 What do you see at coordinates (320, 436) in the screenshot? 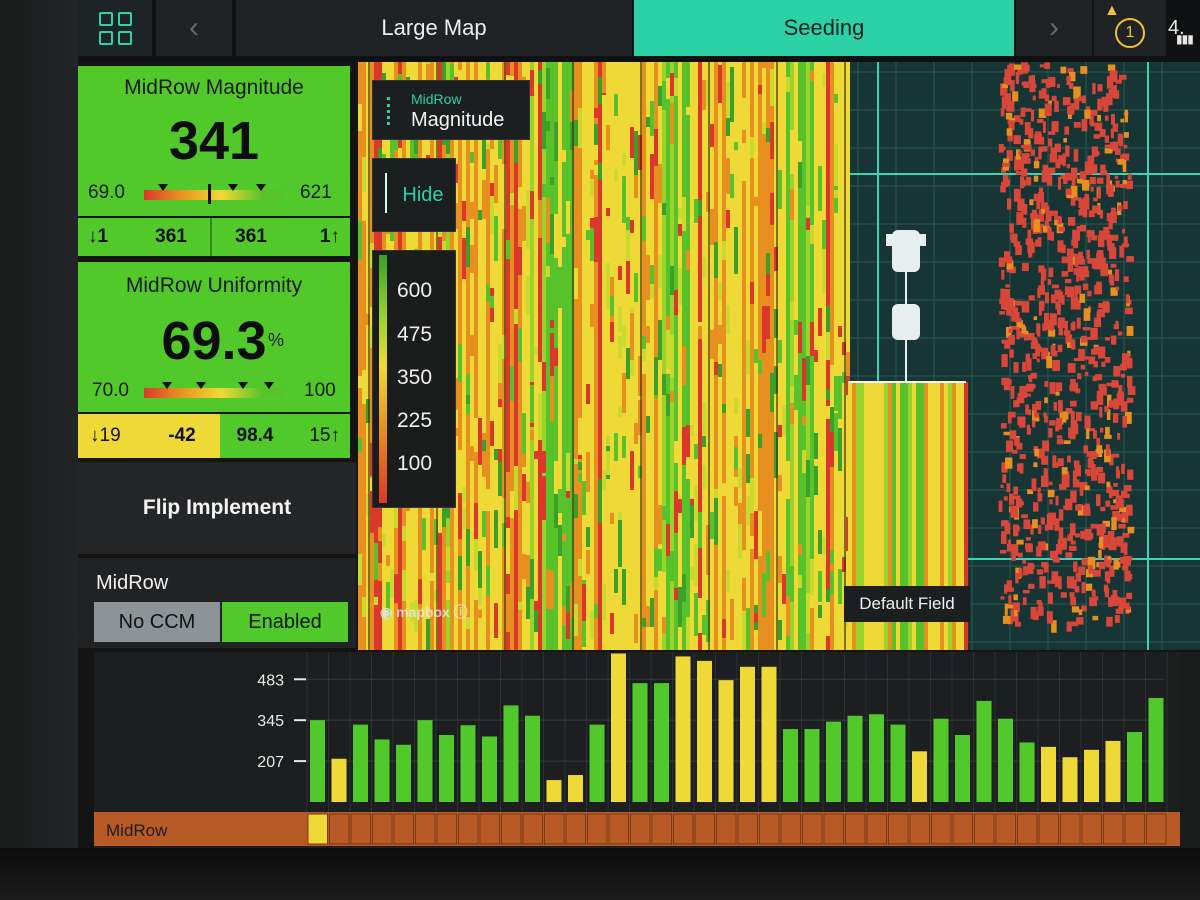
I see `uniformity-right-count: 15 ↑` at bounding box center [320, 436].